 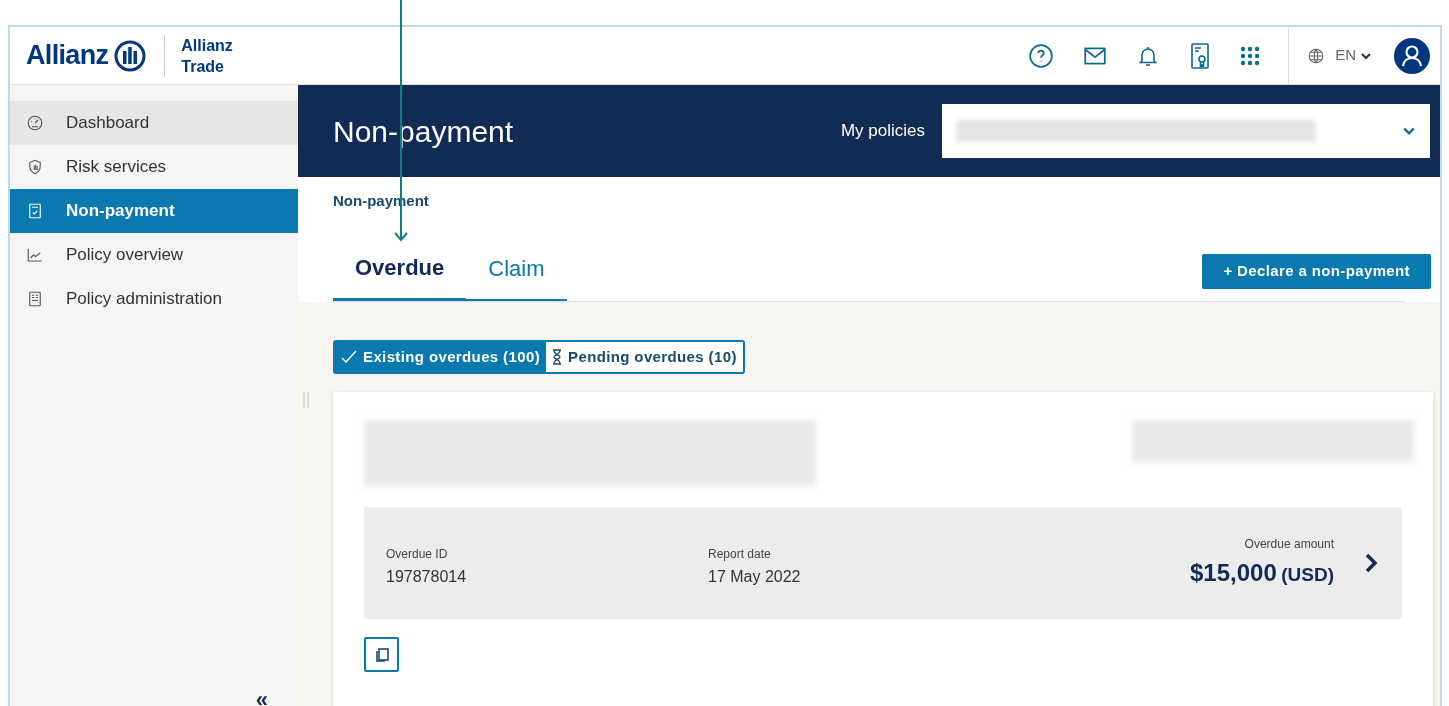 What do you see at coordinates (1412, 55) in the screenshot?
I see `user-avatar-icon` at bounding box center [1412, 55].